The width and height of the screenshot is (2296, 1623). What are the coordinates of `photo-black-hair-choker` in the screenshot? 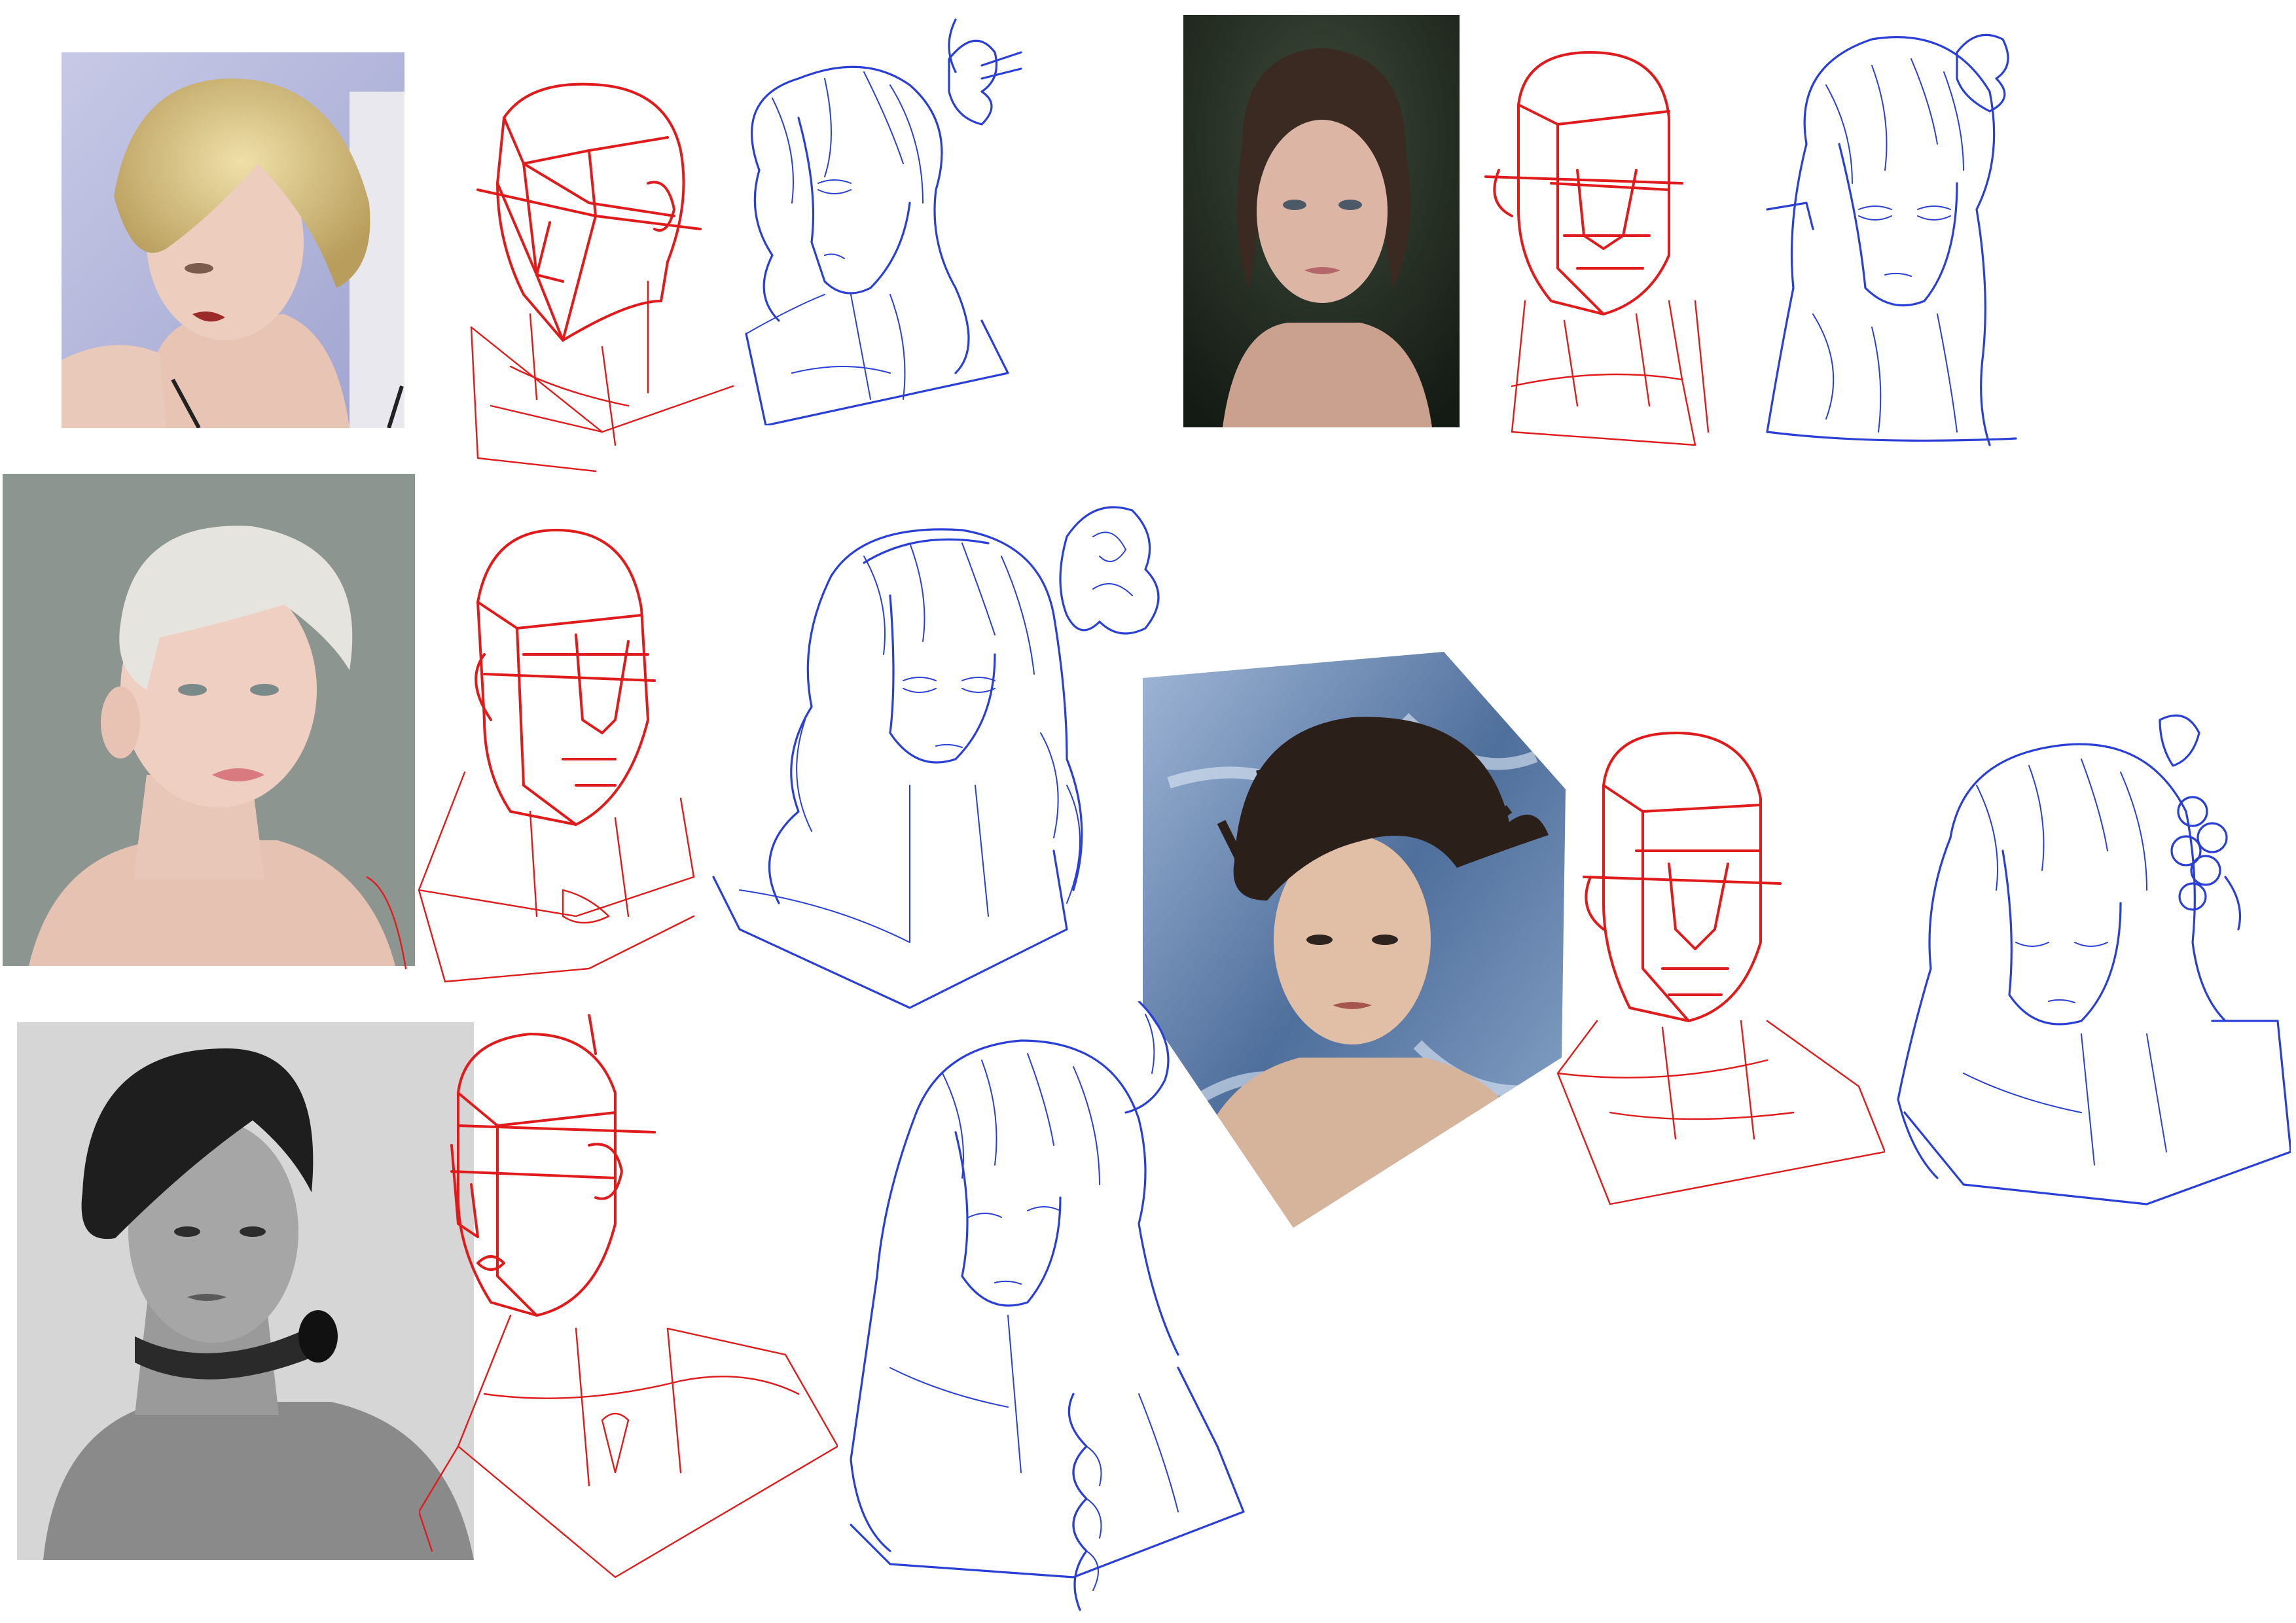 It's located at (245, 1291).